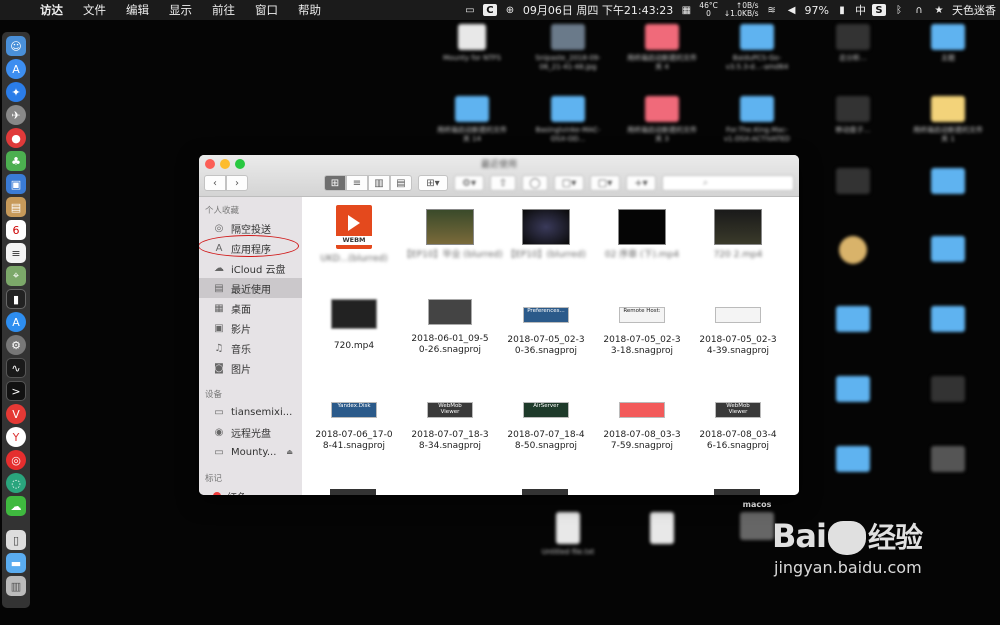 This screenshot has height=625, width=1000. Describe the element at coordinates (738, 235) in the screenshot. I see `file-item: 720 2.mp4` at that location.